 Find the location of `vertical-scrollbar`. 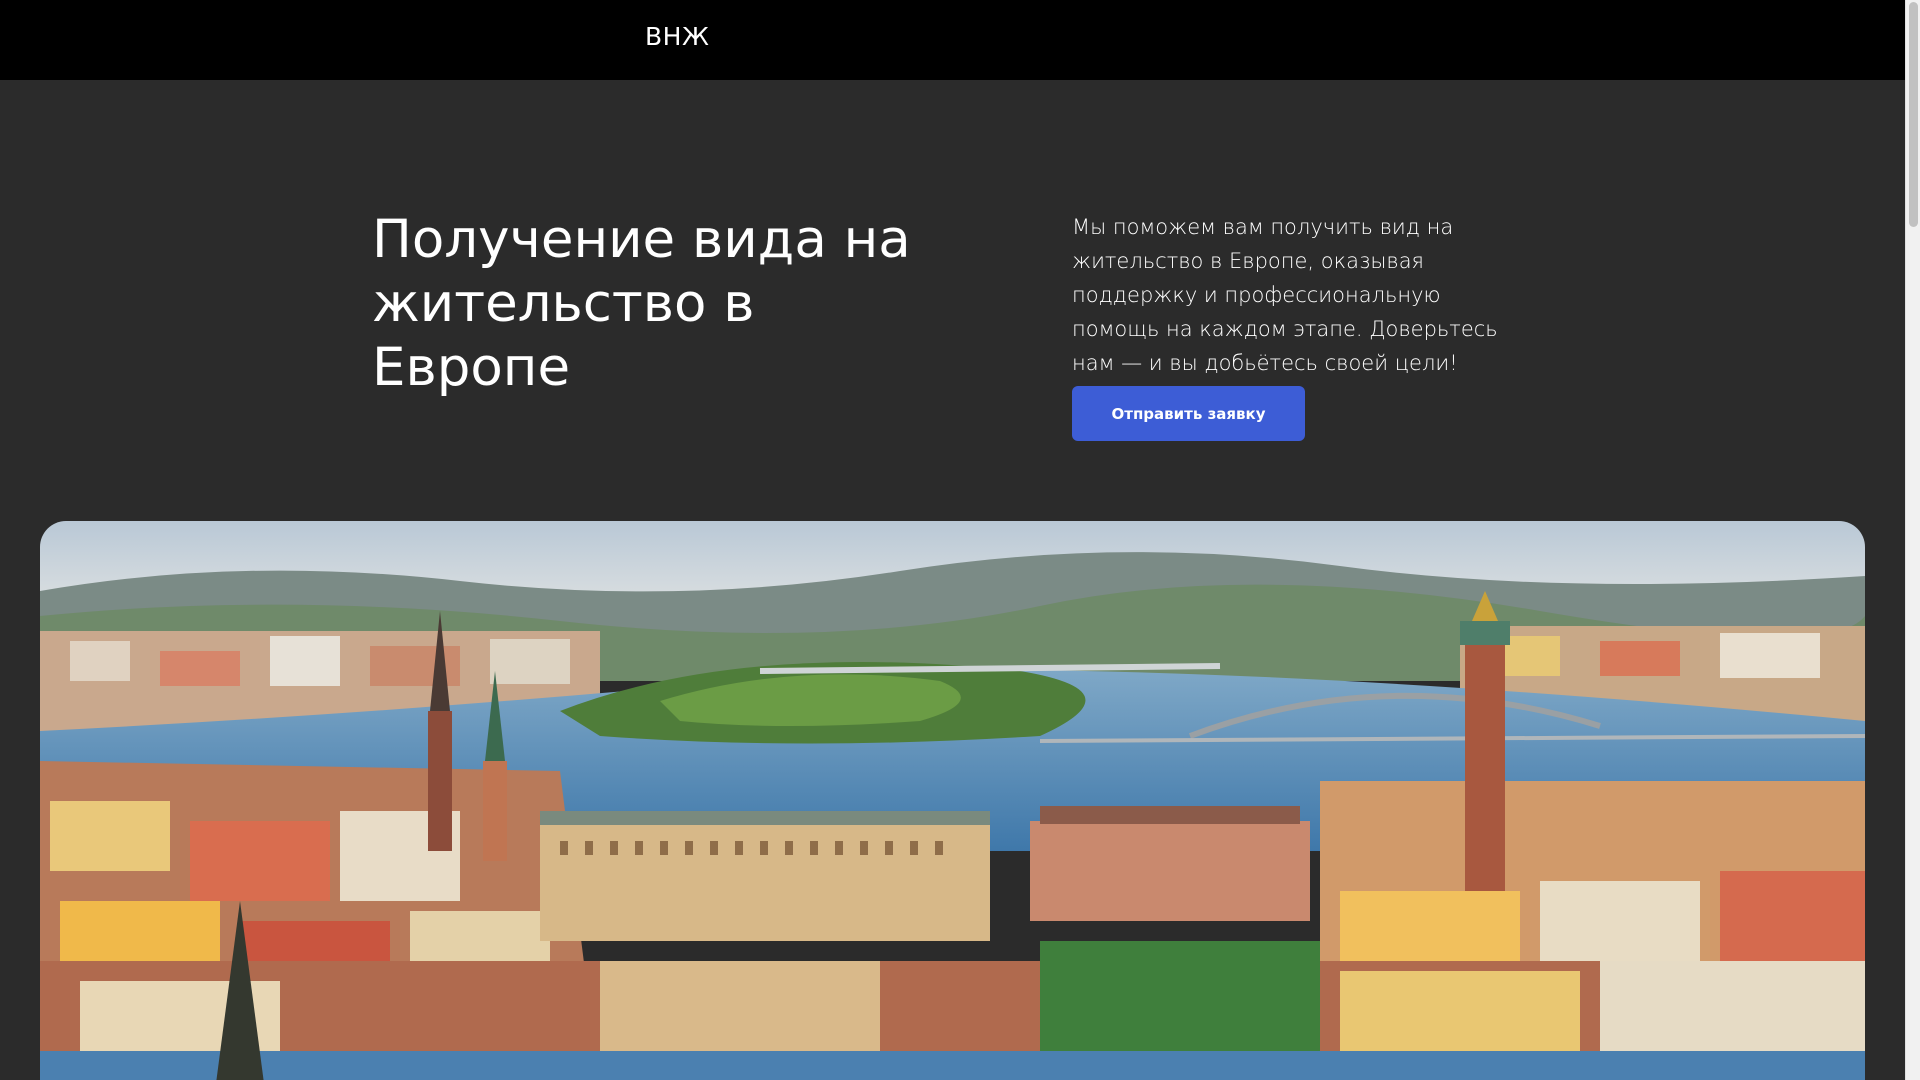

vertical-scrollbar is located at coordinates (1912, 540).